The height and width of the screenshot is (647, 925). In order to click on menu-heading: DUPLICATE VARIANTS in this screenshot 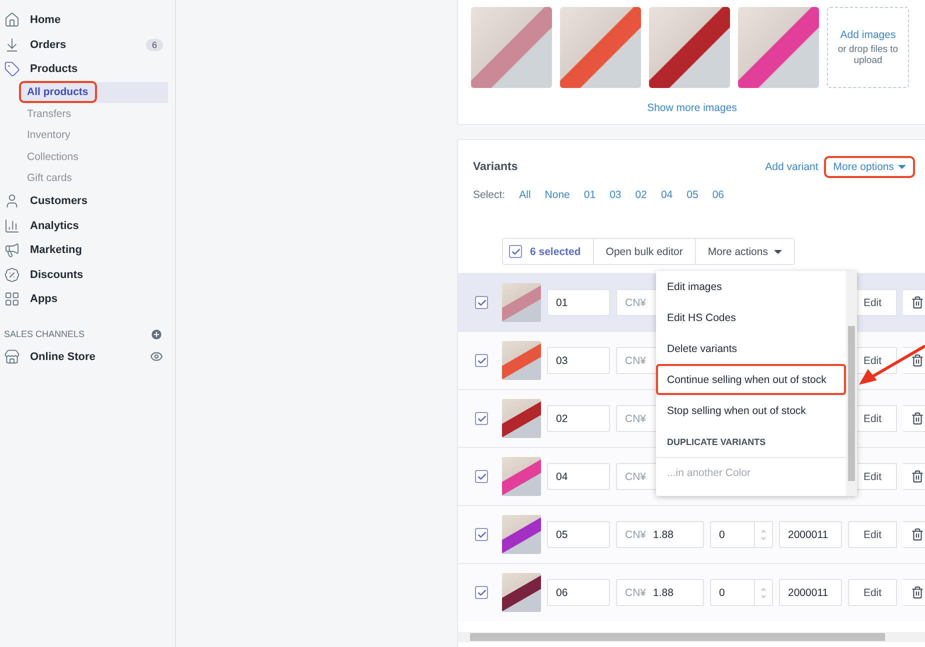, I will do `click(716, 442)`.